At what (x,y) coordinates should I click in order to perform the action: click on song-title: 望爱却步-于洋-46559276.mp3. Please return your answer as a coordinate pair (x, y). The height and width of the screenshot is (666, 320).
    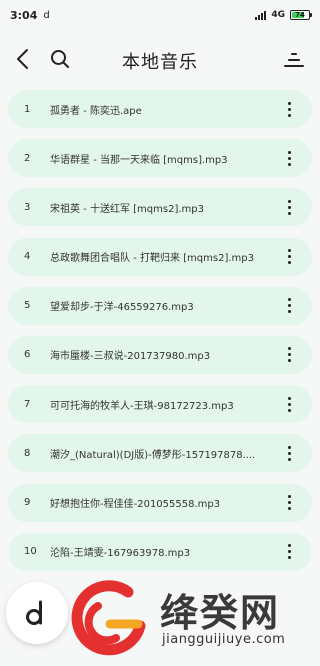
    Looking at the image, I should click on (122, 308).